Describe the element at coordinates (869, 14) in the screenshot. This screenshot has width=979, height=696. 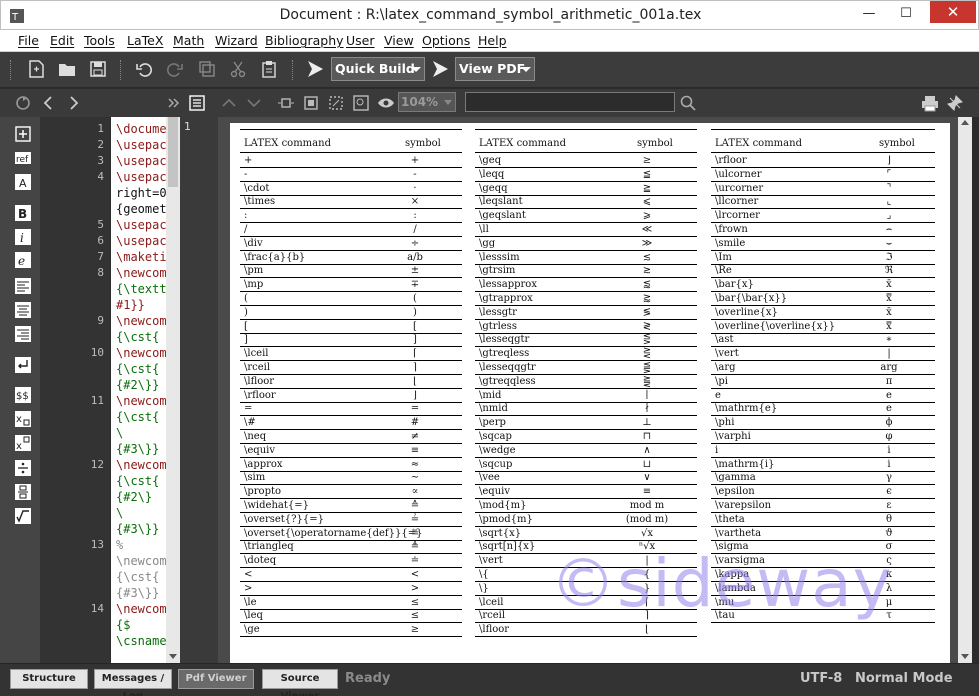
I see `minimize-button: —` at that location.